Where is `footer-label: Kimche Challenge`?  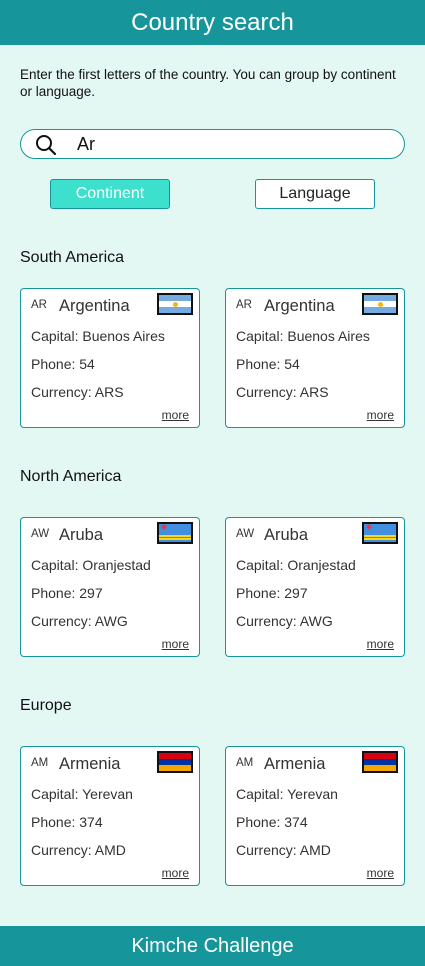
footer-label: Kimche Challenge is located at coordinates (212, 946).